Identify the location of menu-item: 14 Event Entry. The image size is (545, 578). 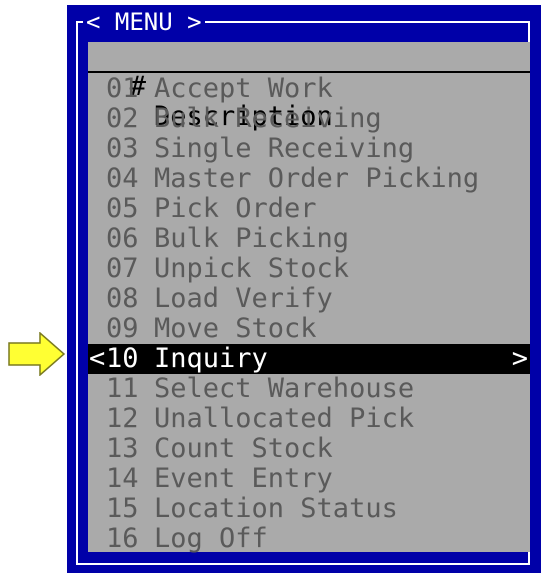
(309, 479).